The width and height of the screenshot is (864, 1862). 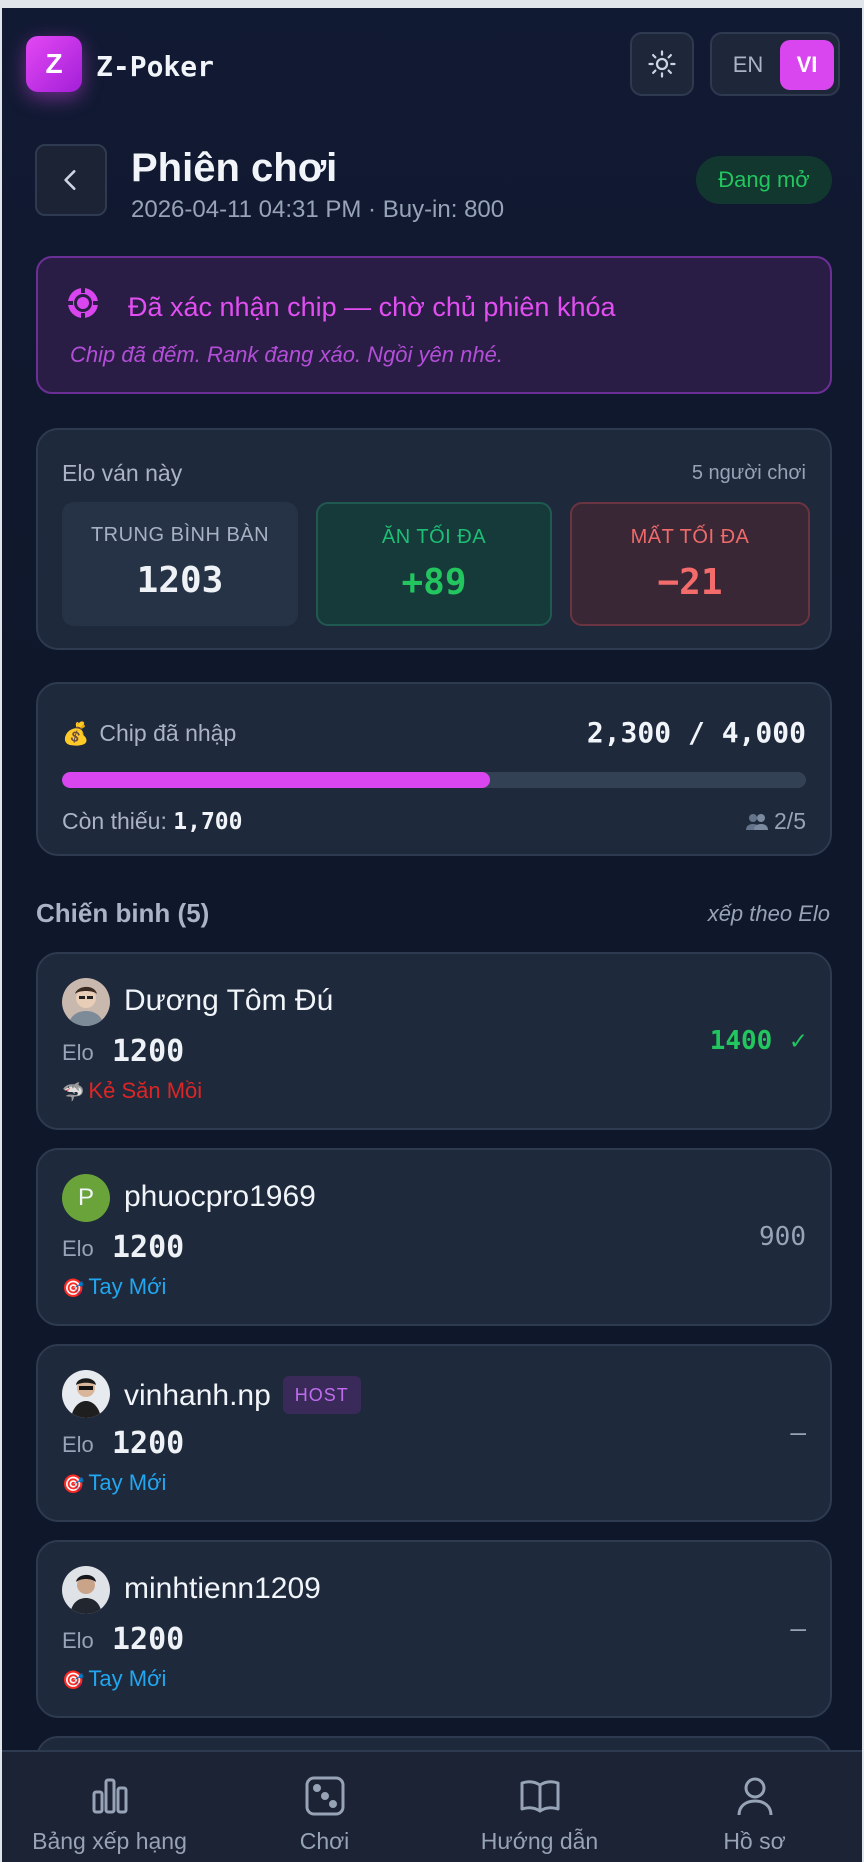 I want to click on bottom-nav: Bảng xếp hạng Chơi Hướng dẫn Hồ sơ, so click(x=432, y=1806).